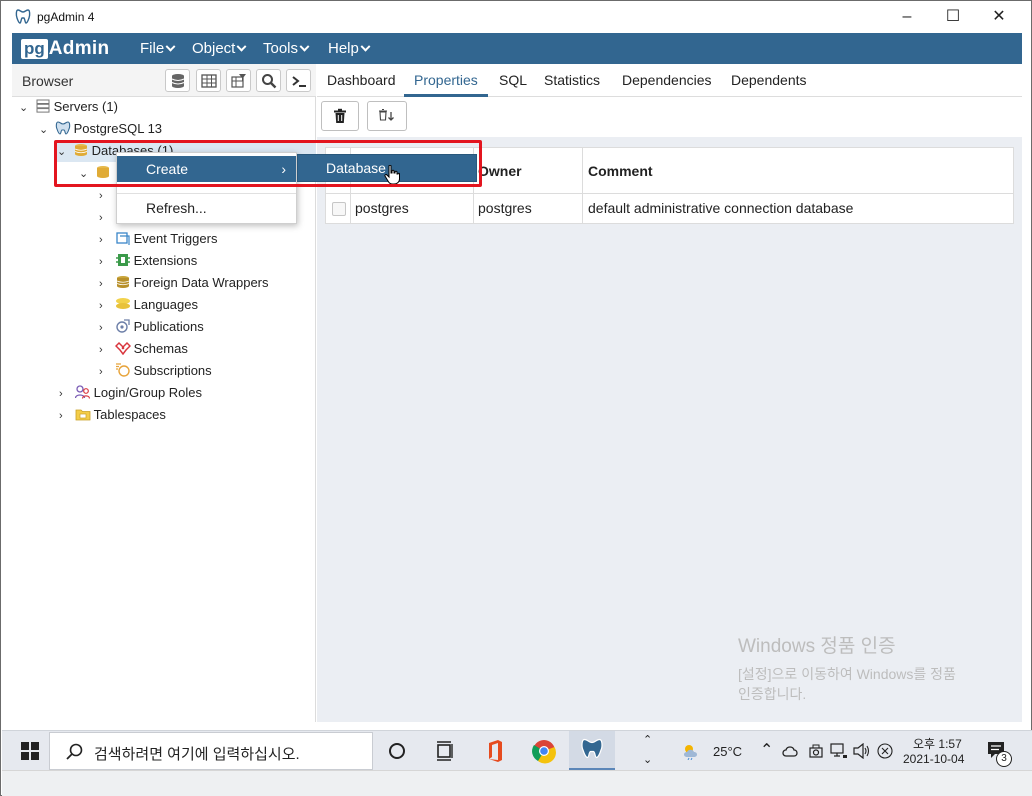  What do you see at coordinates (152, 48) in the screenshot?
I see `menu-file-label: File` at bounding box center [152, 48].